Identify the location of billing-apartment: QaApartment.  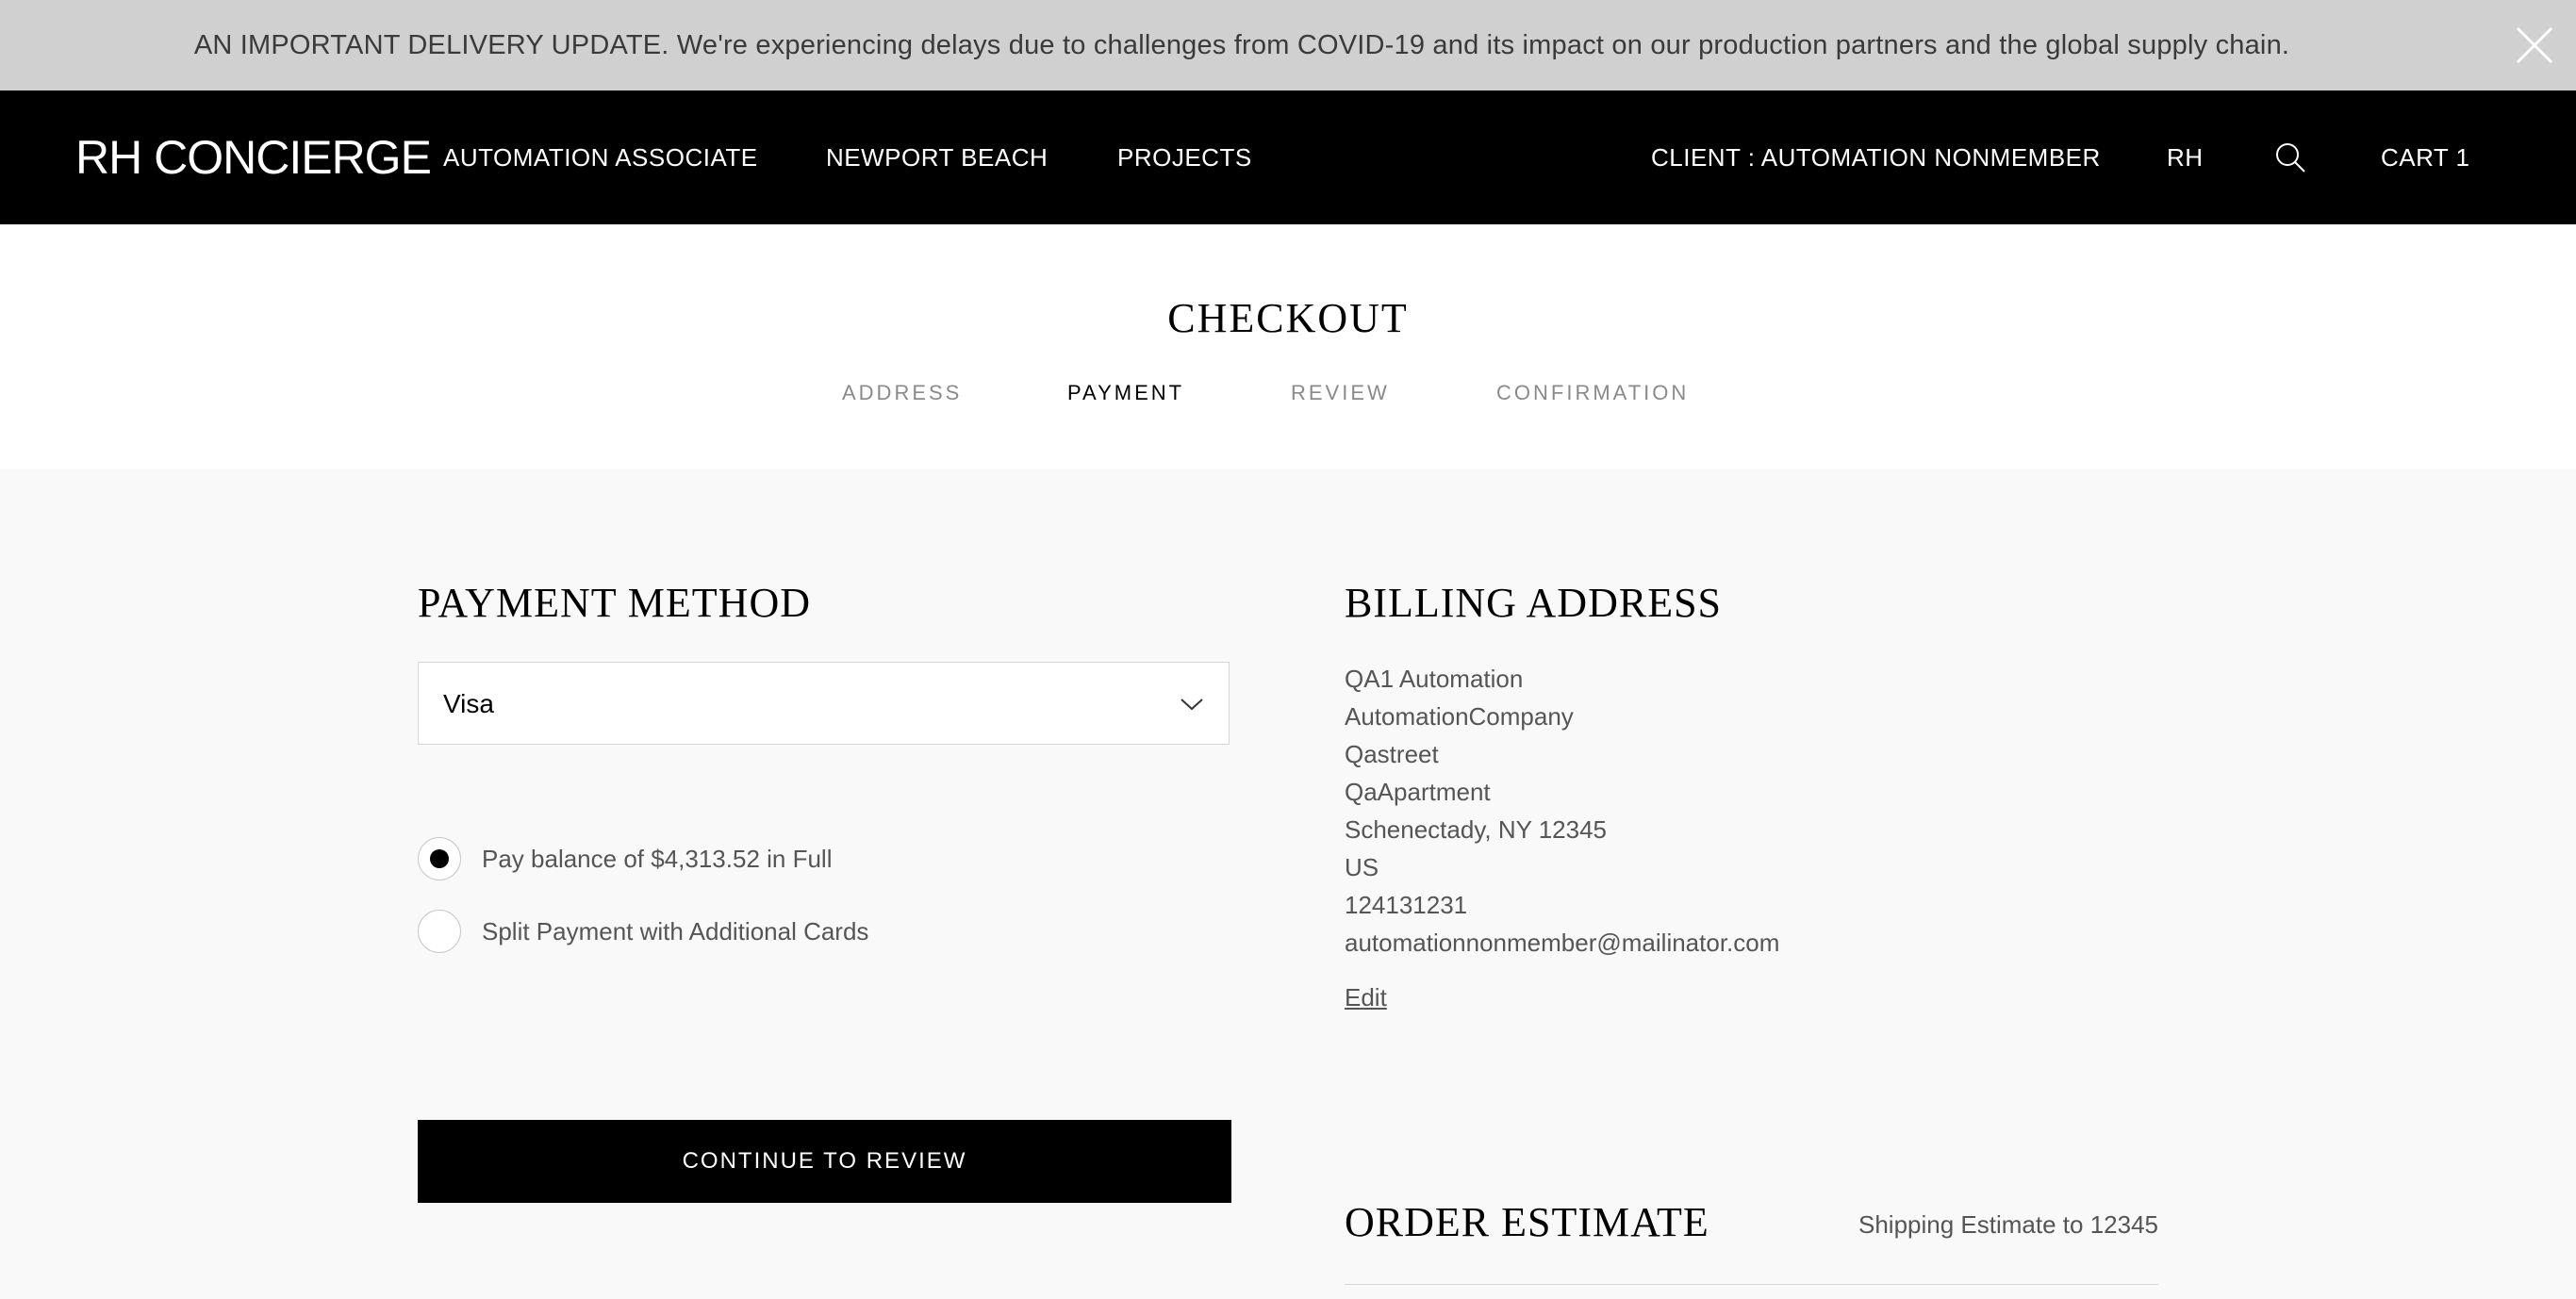
(1418, 792).